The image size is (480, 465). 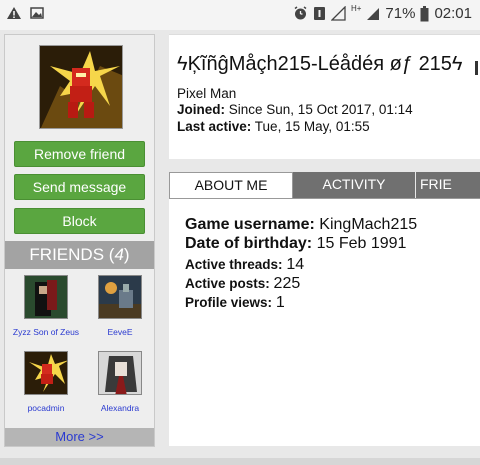 I want to click on friend-item: EeveE, so click(x=120, y=306).